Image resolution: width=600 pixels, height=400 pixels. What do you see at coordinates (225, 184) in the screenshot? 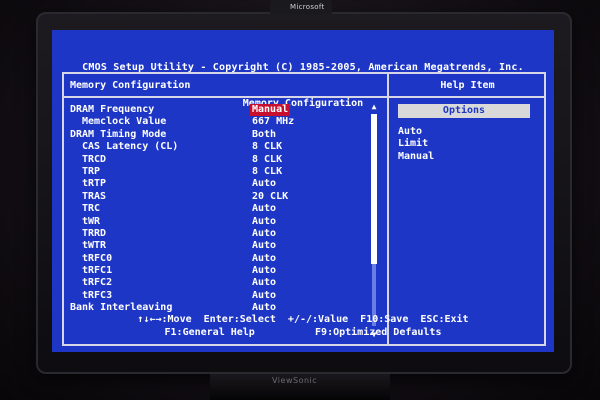
I see `setting-row: tRTP Auto` at bounding box center [225, 184].